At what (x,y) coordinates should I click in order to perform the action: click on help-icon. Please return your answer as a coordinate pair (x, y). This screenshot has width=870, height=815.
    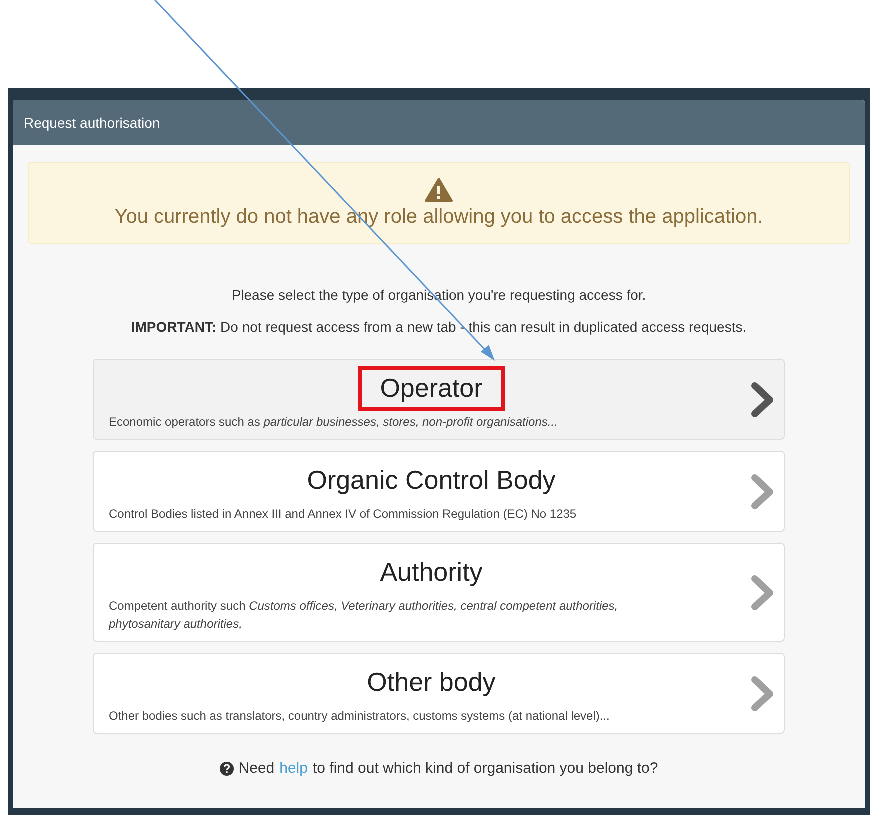
    Looking at the image, I should click on (227, 769).